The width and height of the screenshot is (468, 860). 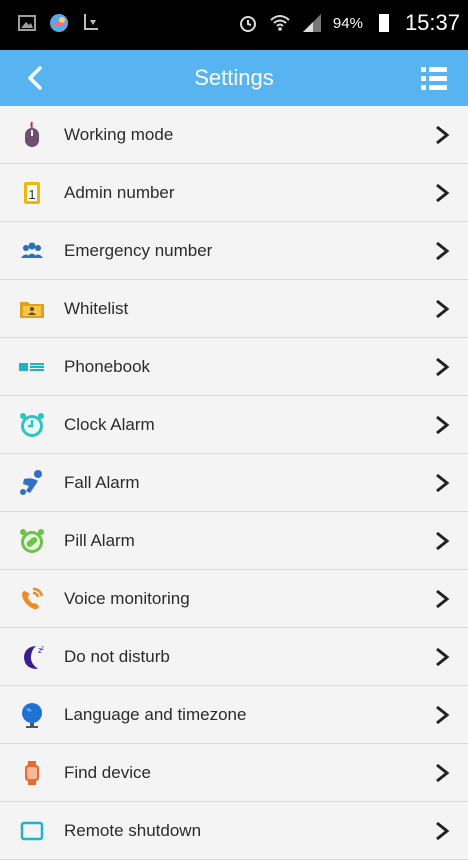 I want to click on settings-item-label: Language and timezone, so click(x=155, y=714).